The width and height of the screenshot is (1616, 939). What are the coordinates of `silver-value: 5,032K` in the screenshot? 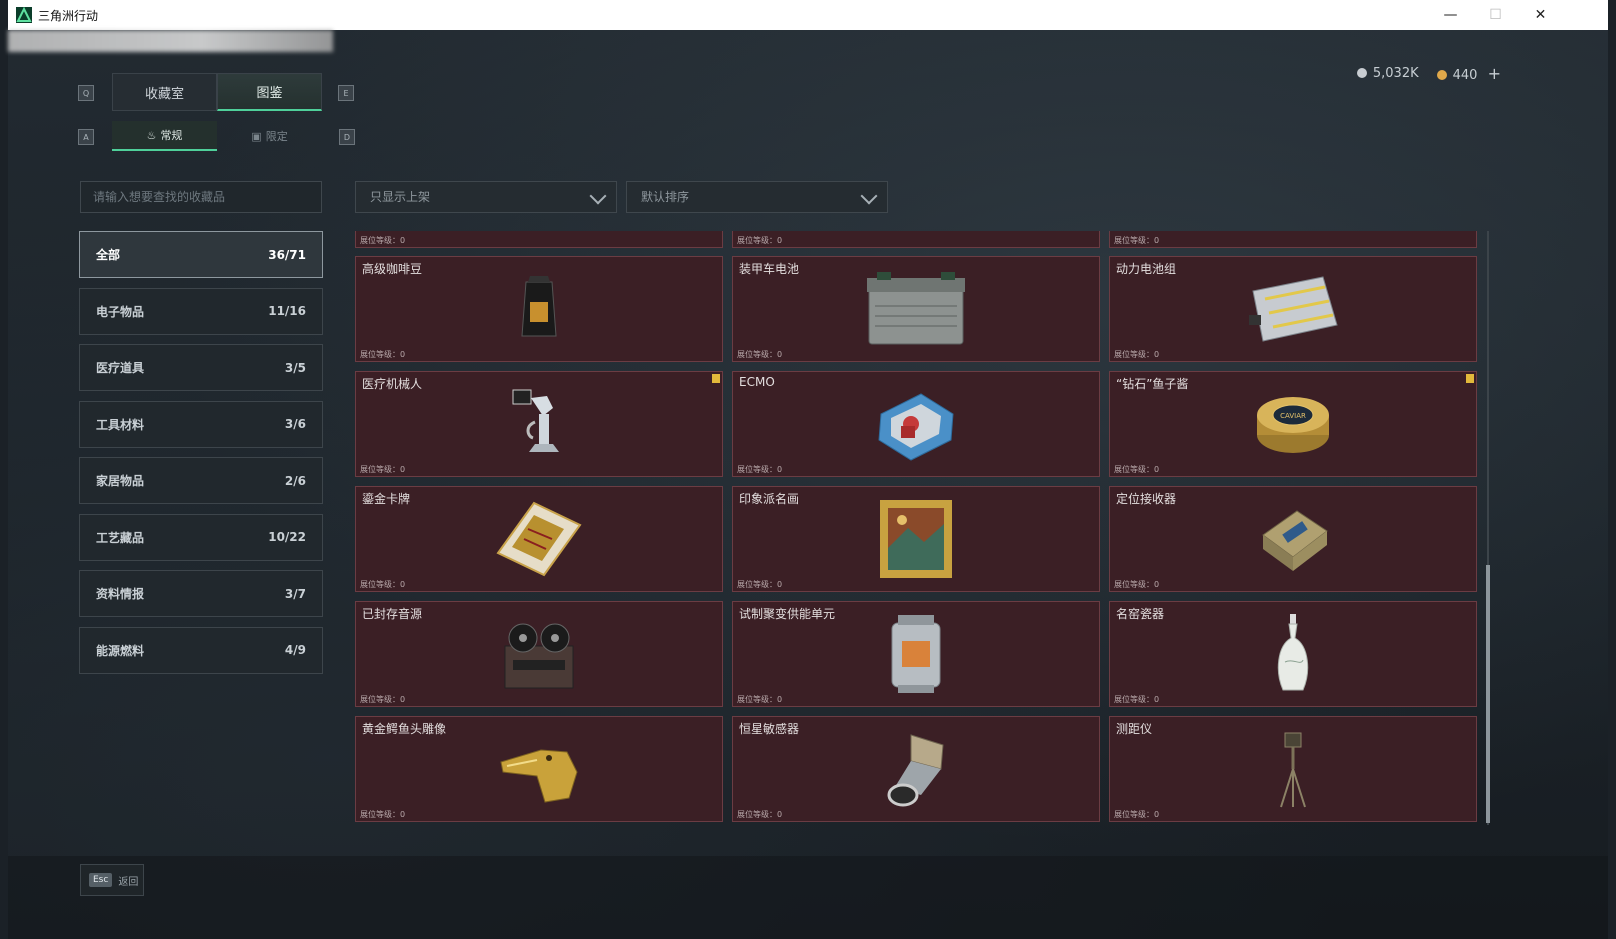 It's located at (1395, 73).